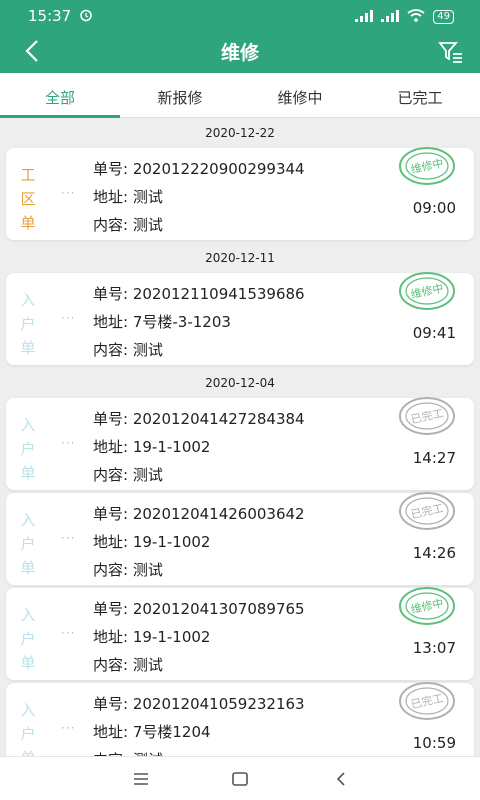 The image size is (480, 800). What do you see at coordinates (240, 133) in the screenshot?
I see `date-header: 2020-12-22` at bounding box center [240, 133].